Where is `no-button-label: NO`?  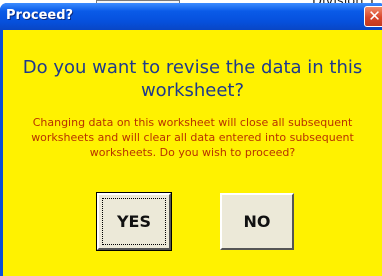 no-button-label: NO is located at coordinates (257, 221).